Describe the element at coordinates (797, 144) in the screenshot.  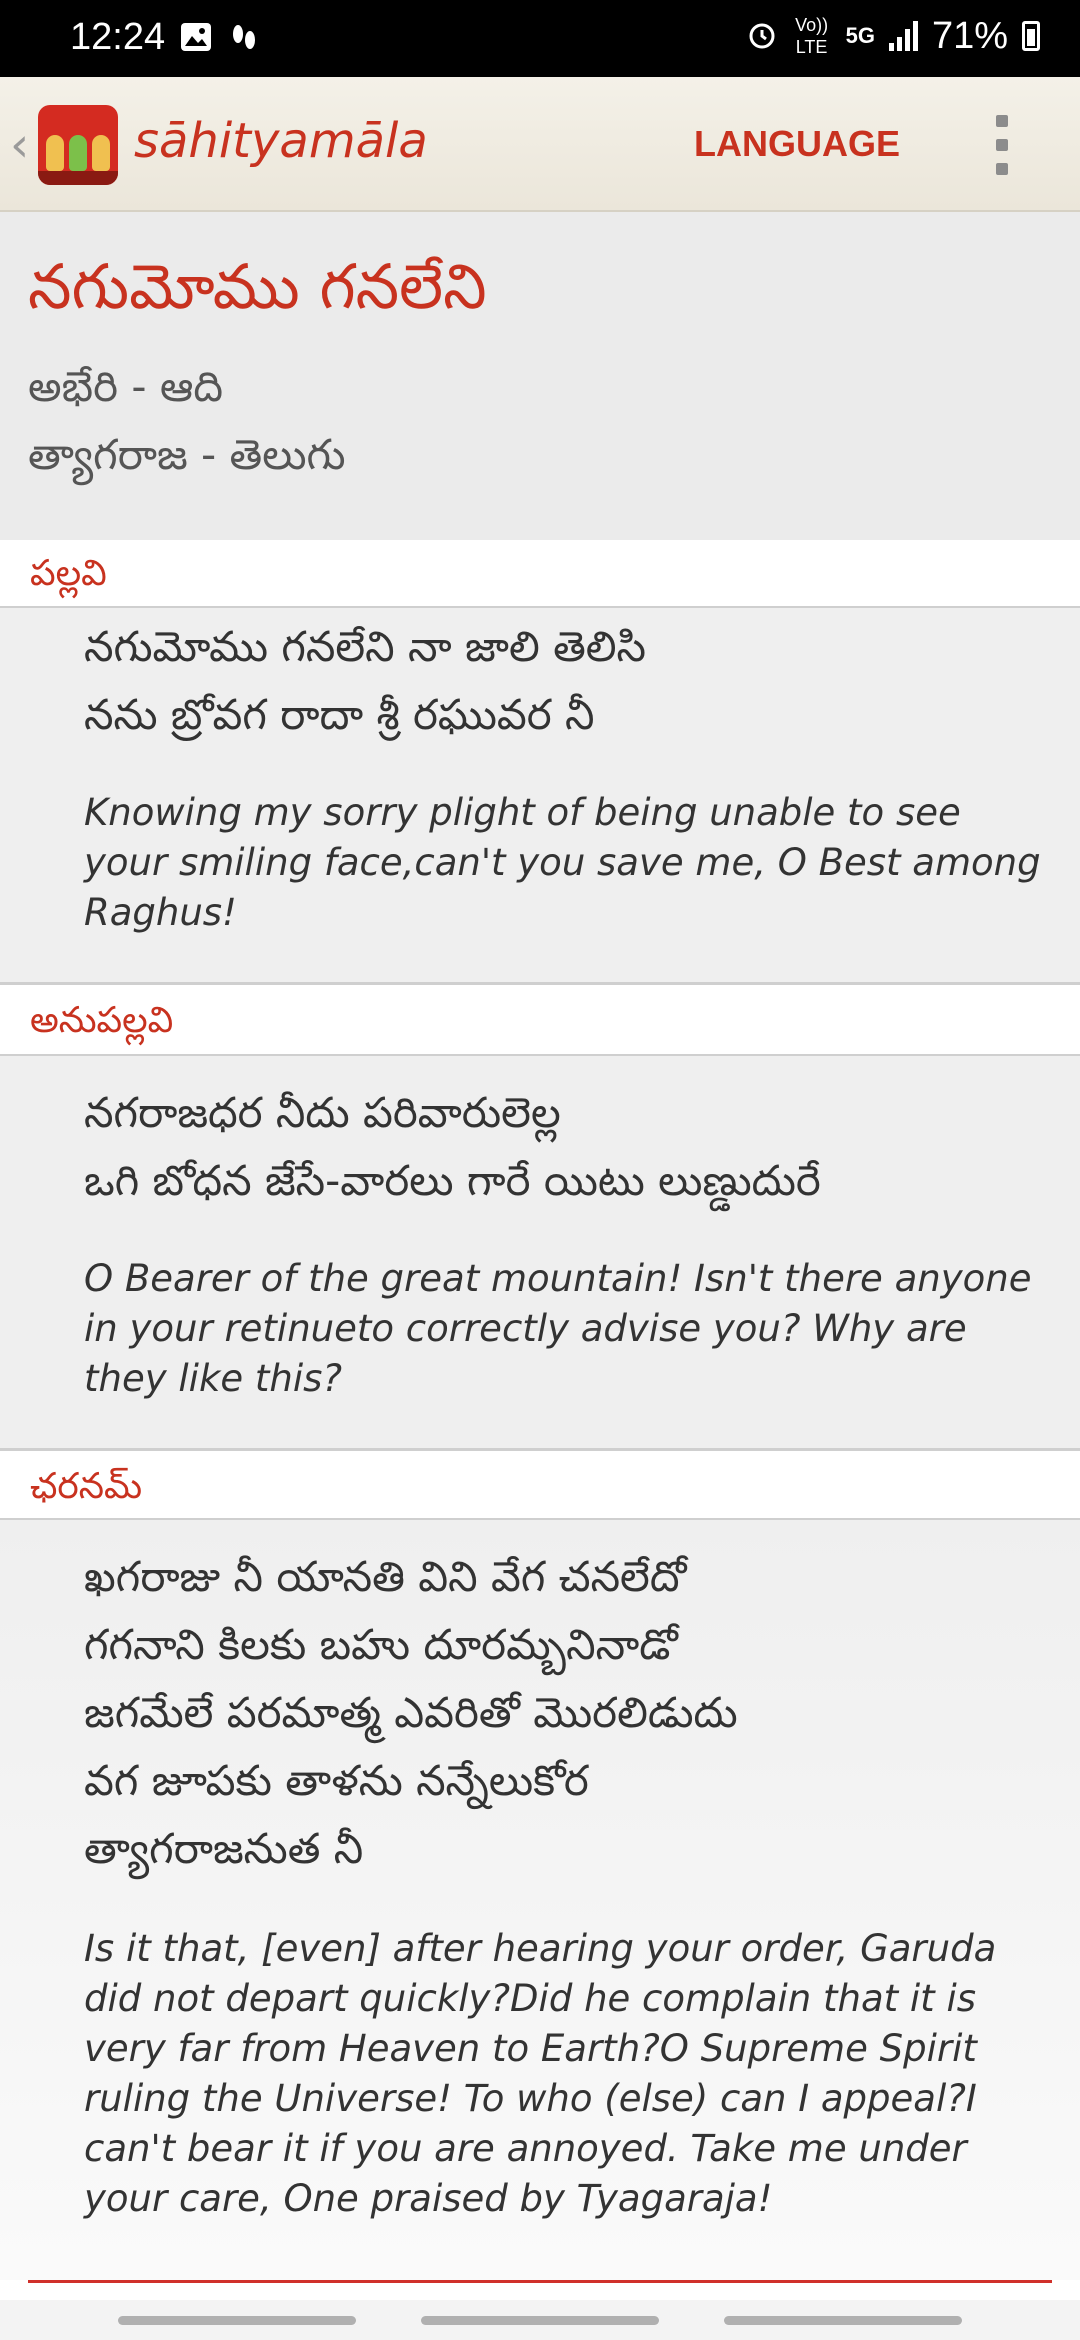
I see `language-button: LANGUAGE` at that location.